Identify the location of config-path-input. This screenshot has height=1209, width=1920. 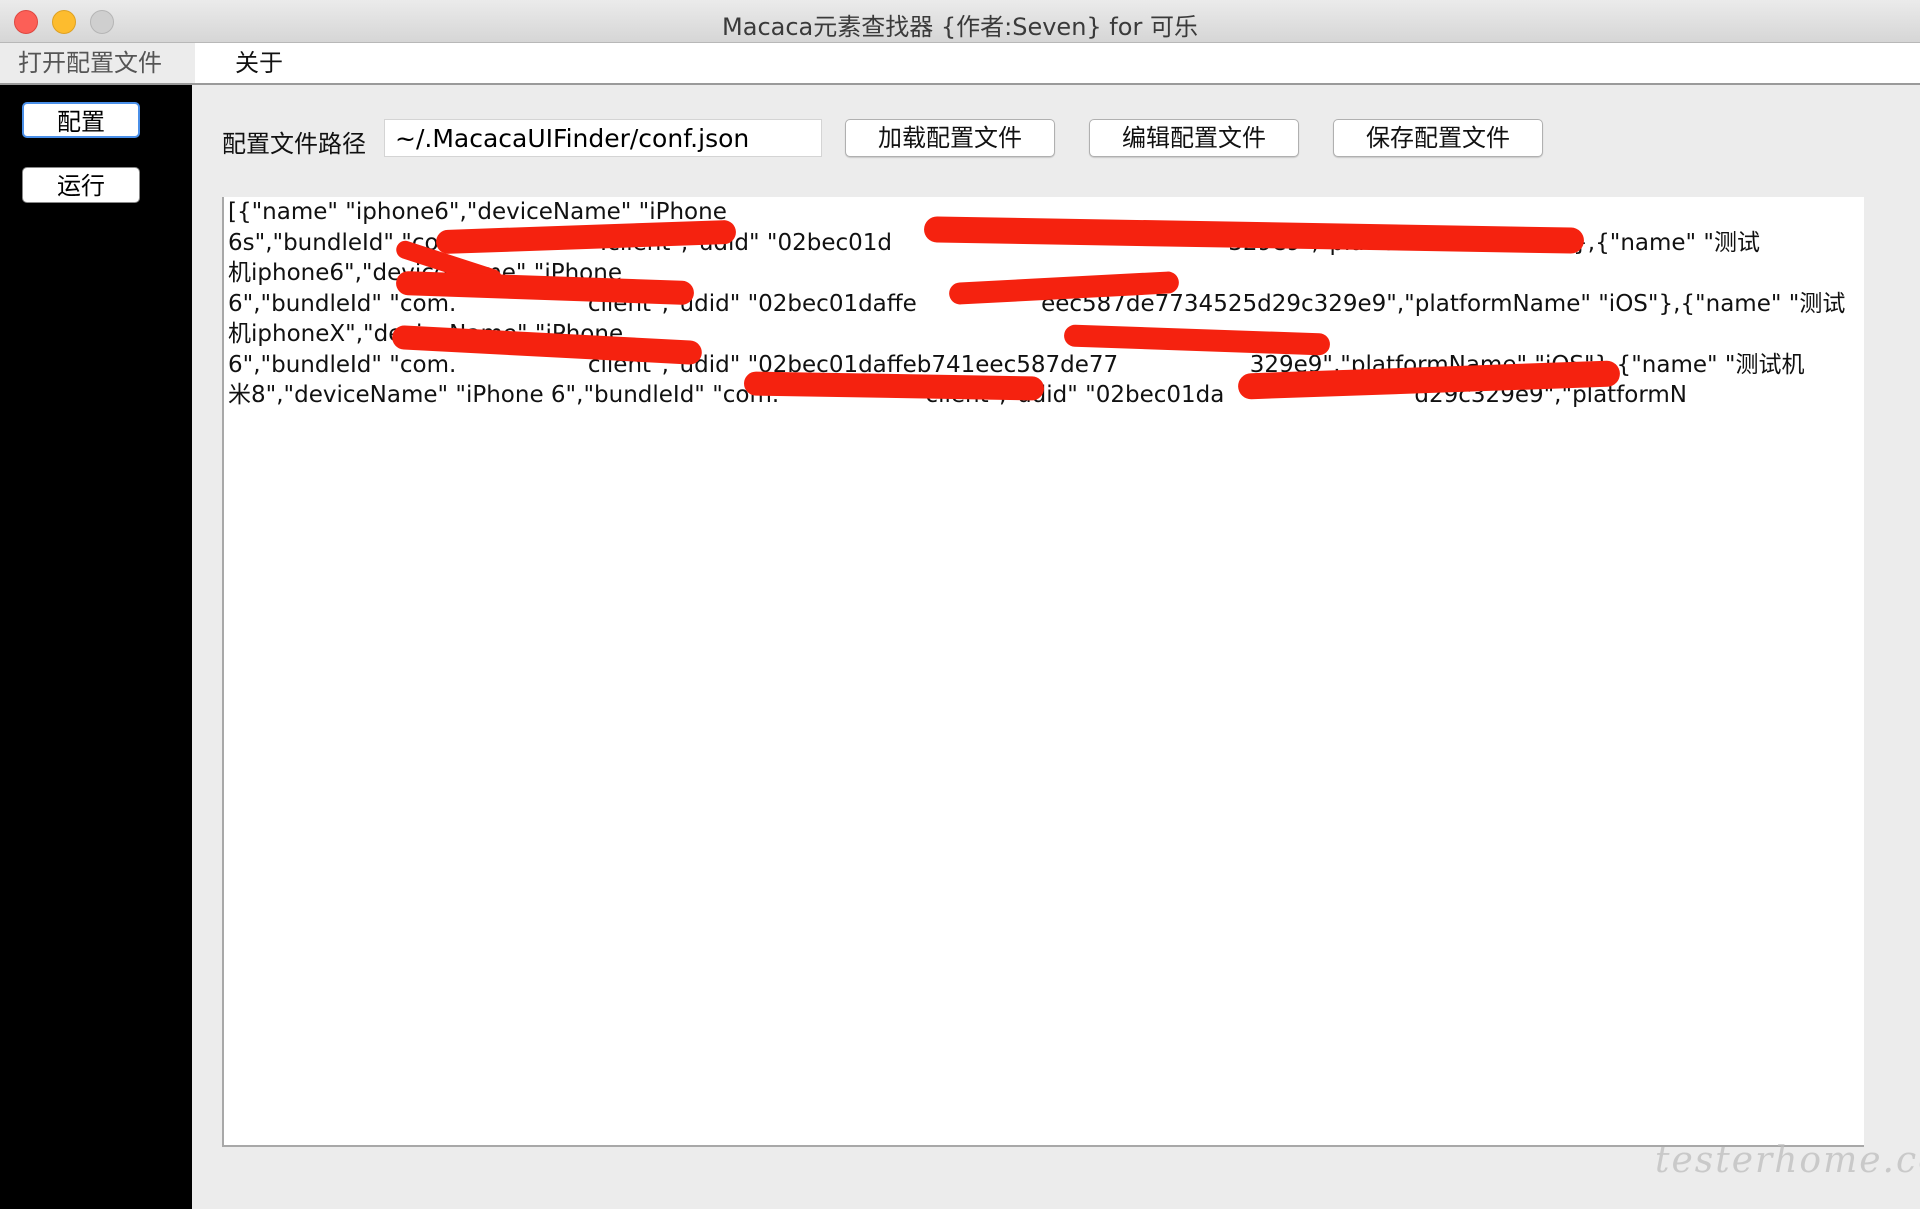
(603, 138).